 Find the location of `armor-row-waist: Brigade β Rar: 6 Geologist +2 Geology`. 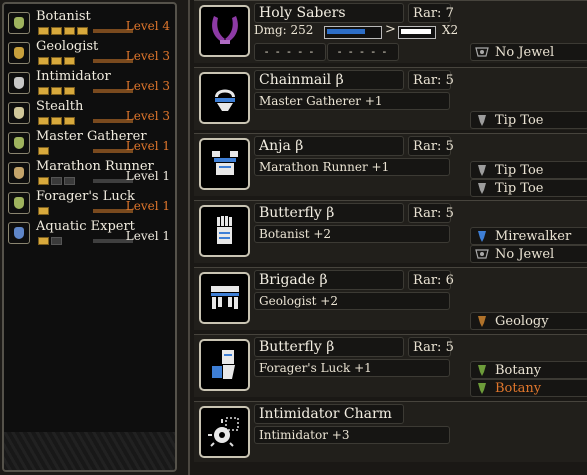

armor-row-waist: Brigade β Rar: 6 Geologist +2 Geology is located at coordinates (390, 298).